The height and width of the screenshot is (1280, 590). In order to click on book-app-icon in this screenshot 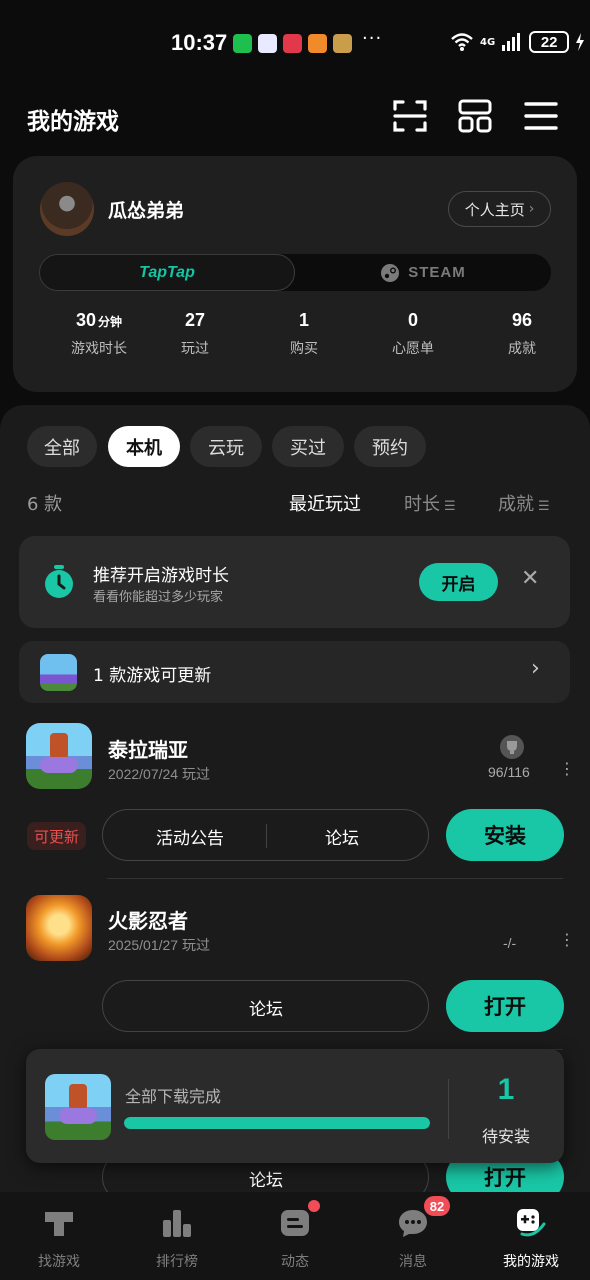, I will do `click(292, 43)`.